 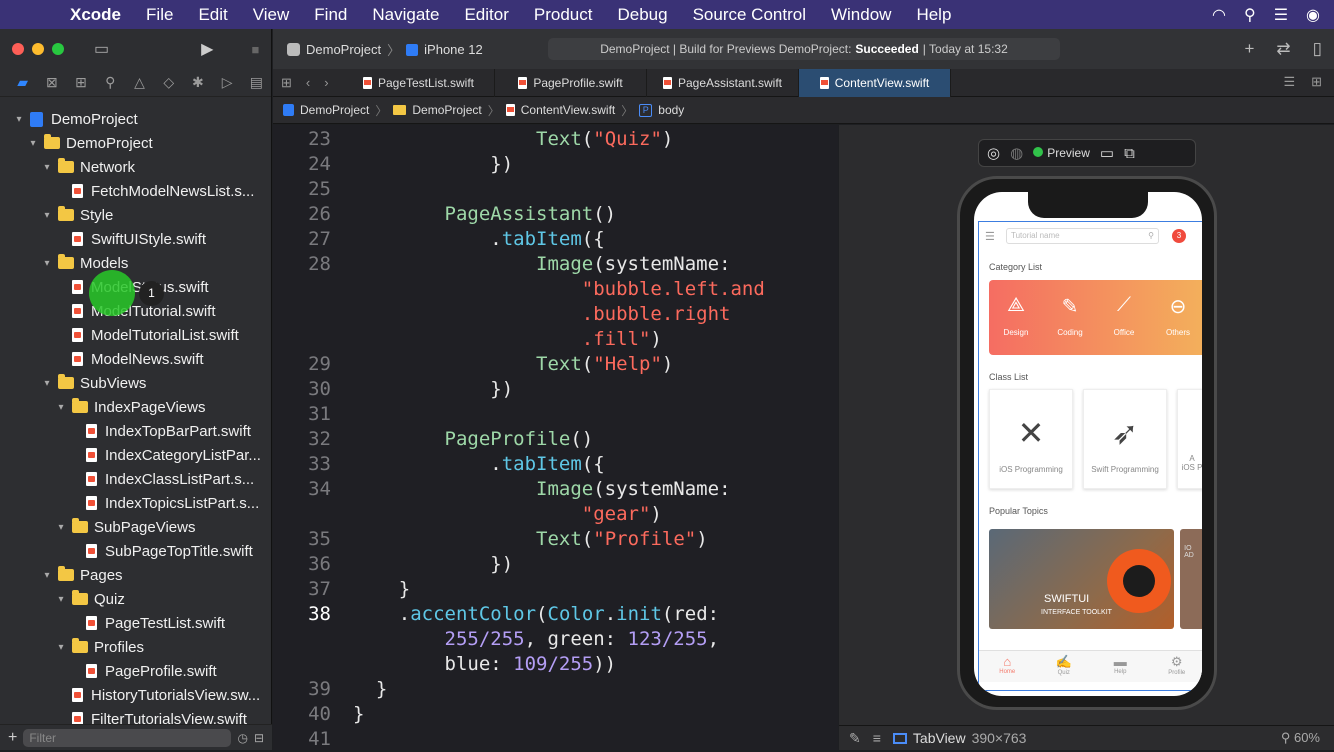 I want to click on tree-item: ▾ Pages, so click(x=136, y=575).